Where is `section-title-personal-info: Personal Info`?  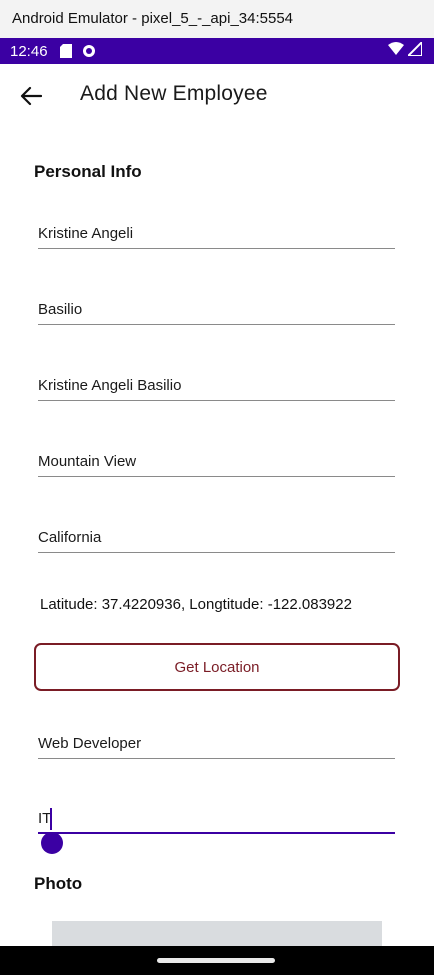
section-title-personal-info: Personal Info is located at coordinates (88, 171).